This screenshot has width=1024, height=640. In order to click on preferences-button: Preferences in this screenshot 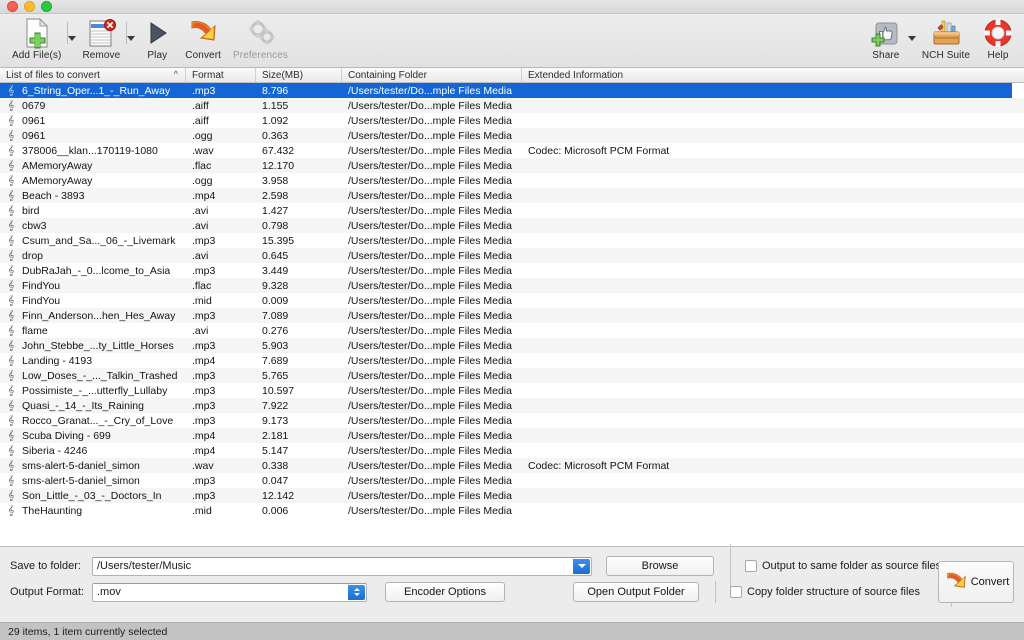, I will do `click(260, 37)`.